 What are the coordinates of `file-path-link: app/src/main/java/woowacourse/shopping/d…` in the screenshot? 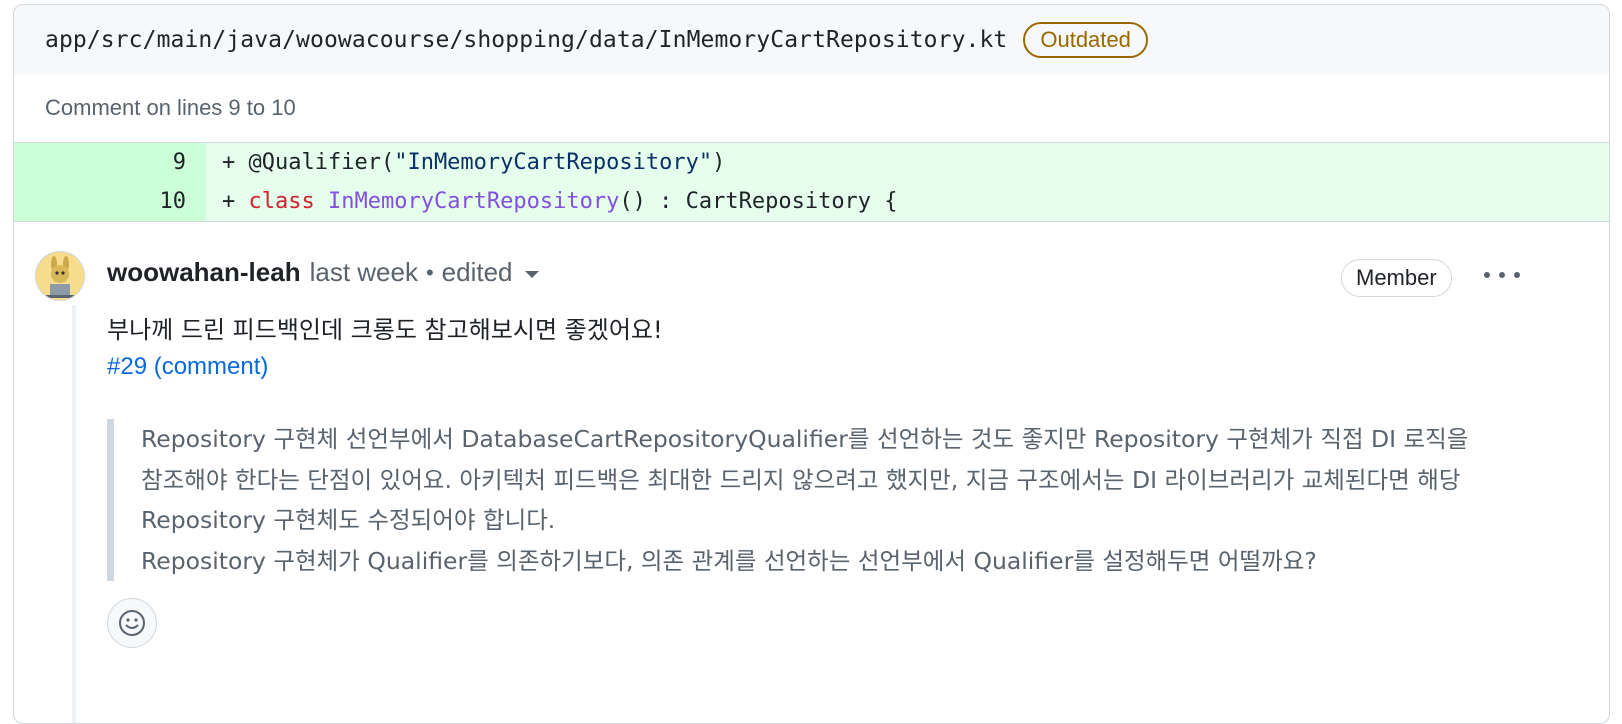 It's located at (526, 40).